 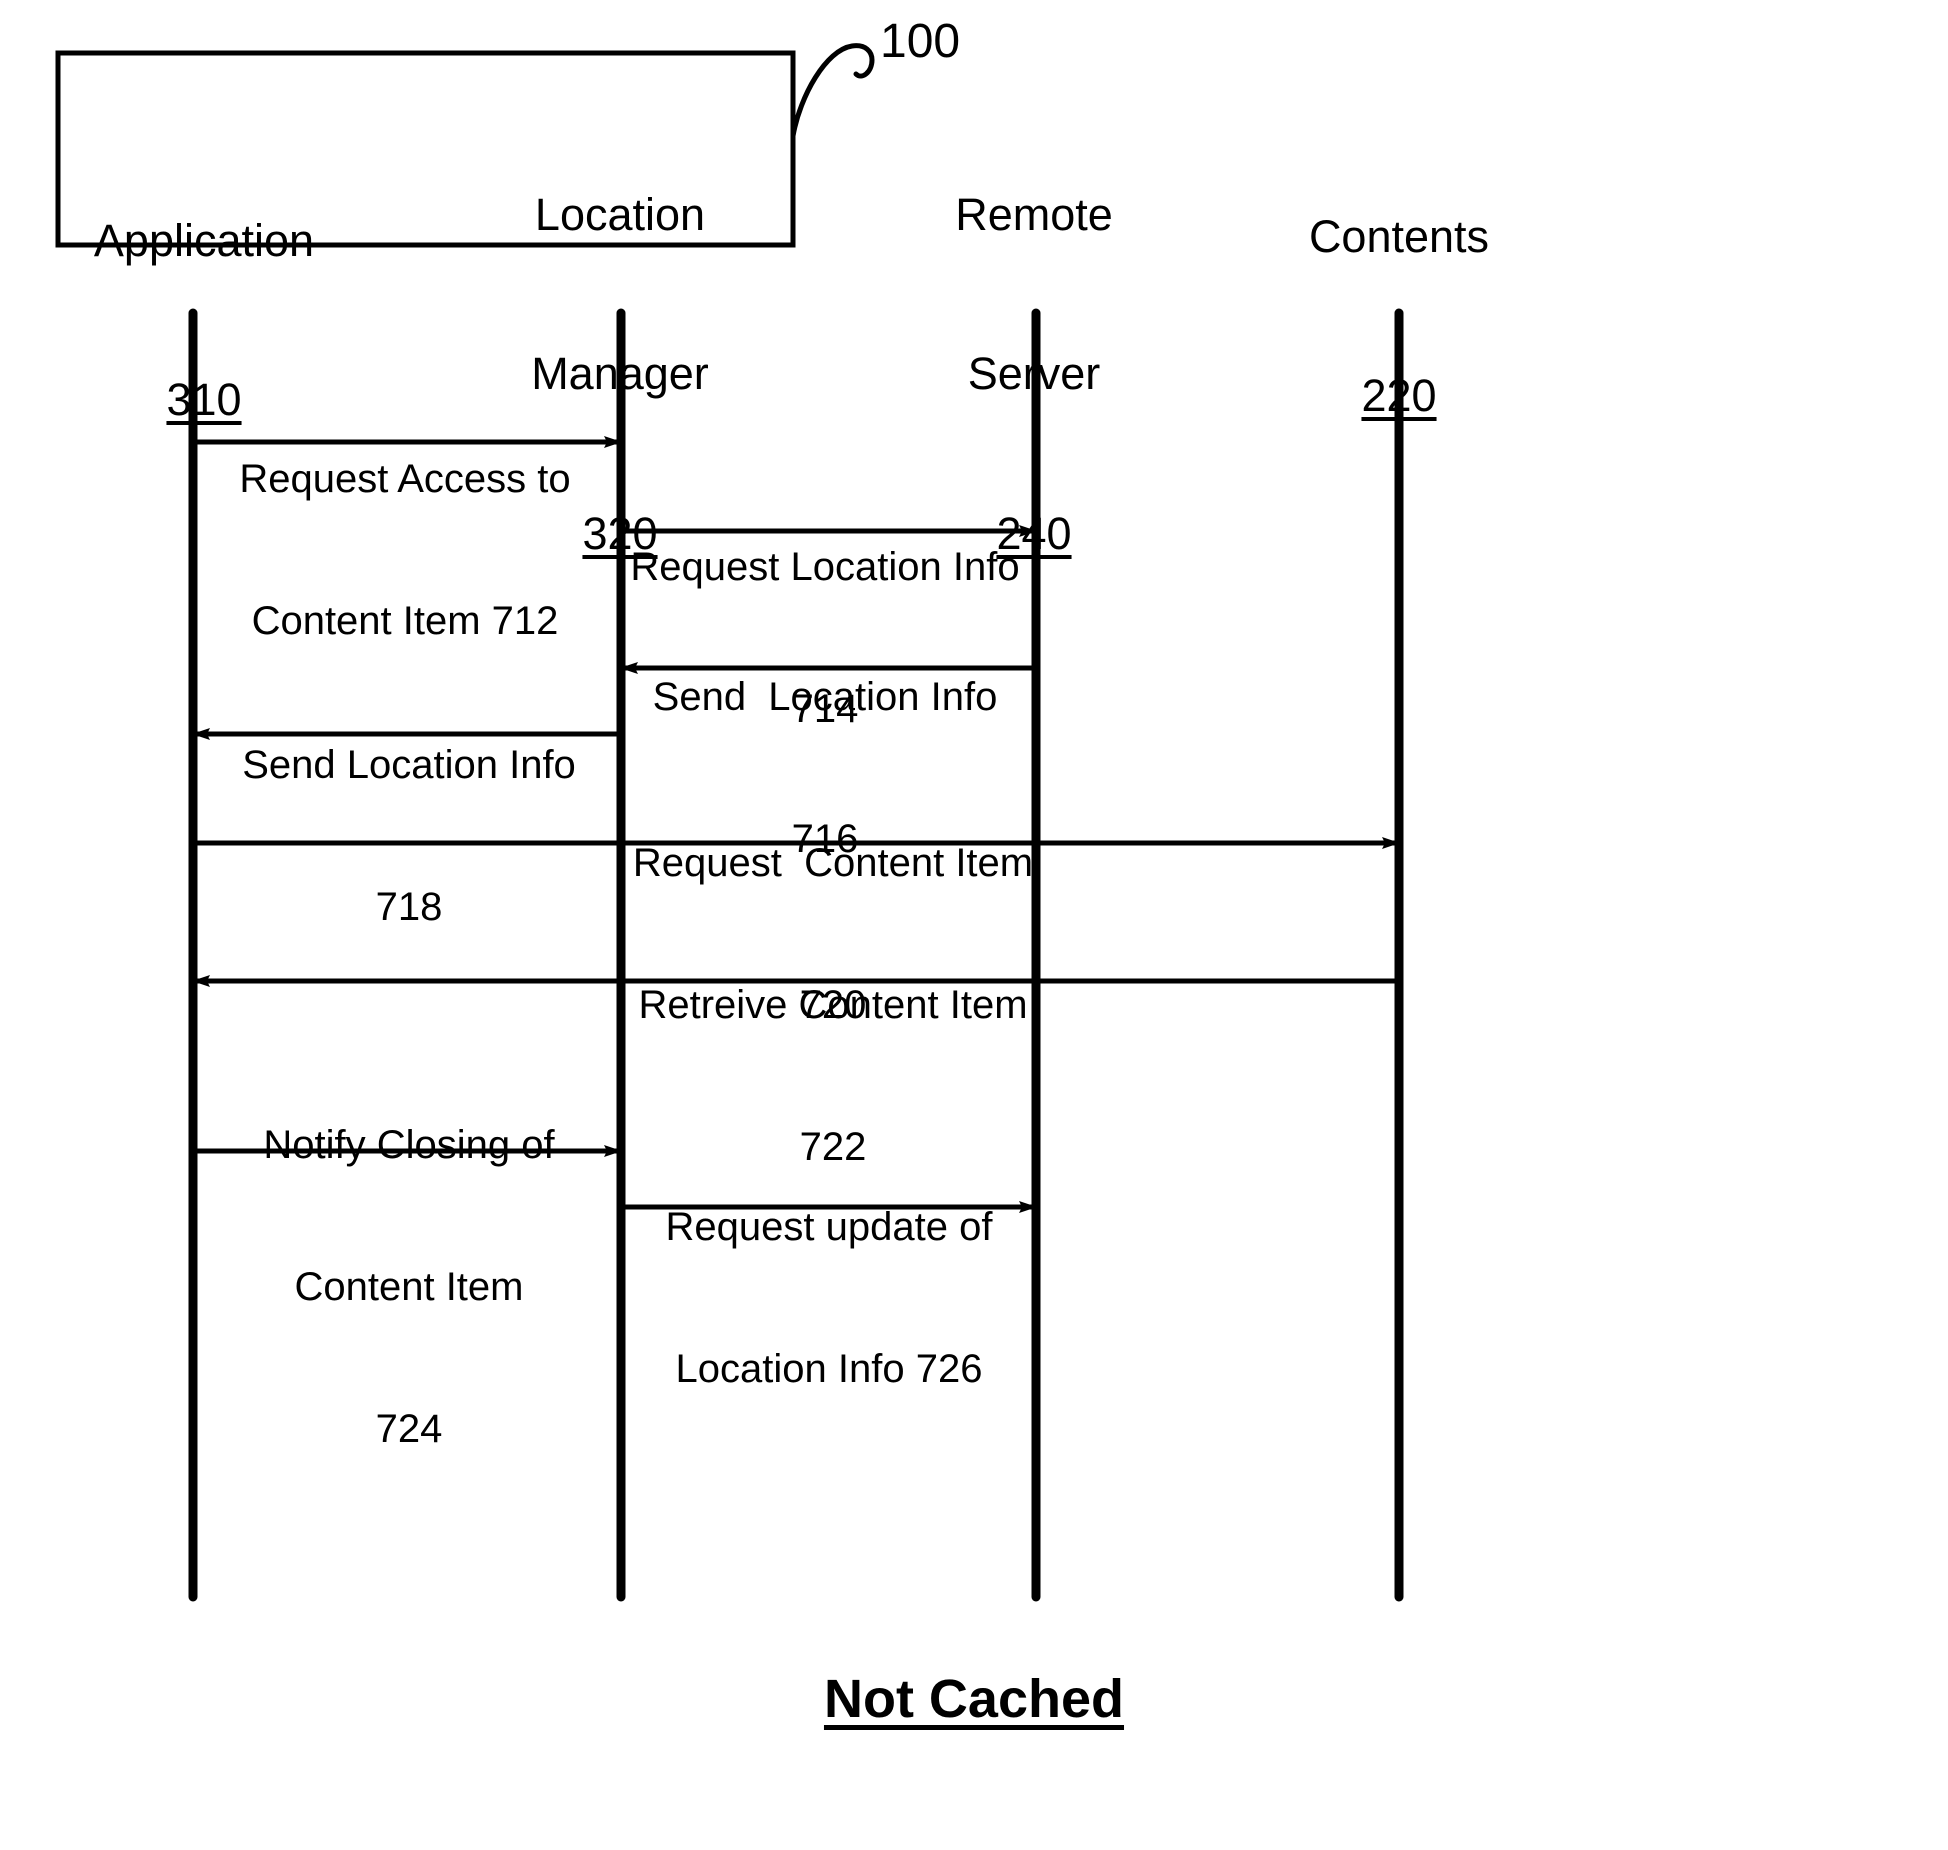 What do you see at coordinates (1034, 215) in the screenshot?
I see `participant-name-remote-server-line1: Remote` at bounding box center [1034, 215].